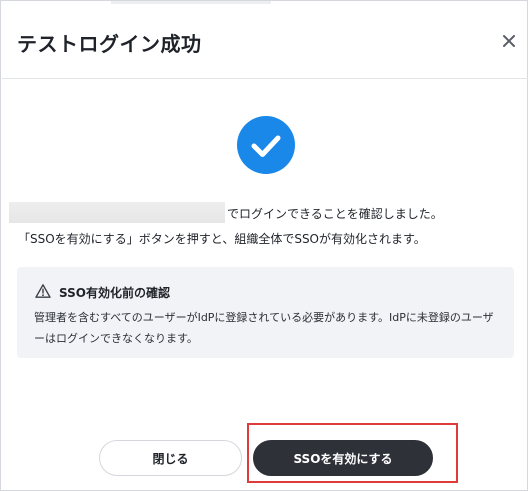 Image resolution: width=528 pixels, height=491 pixels. I want to click on message-line-2: 「SSOを有効にする」ボタンを押すと、組織全体でSSOが有効化されます。, so click(222, 239).